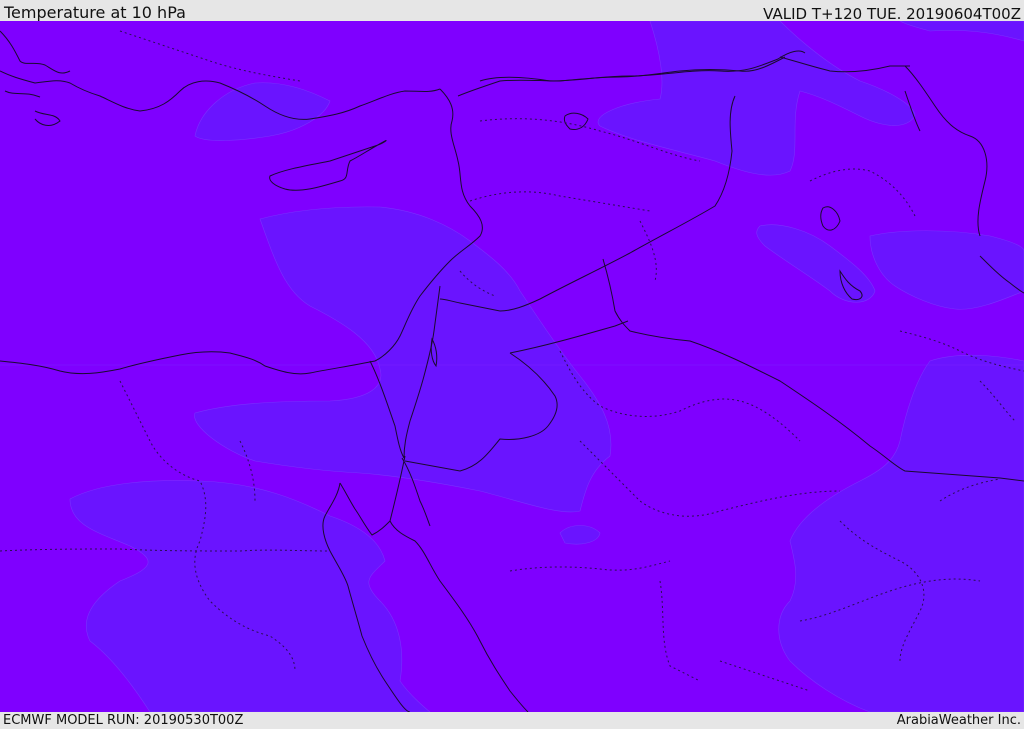 The width and height of the screenshot is (1024, 729). What do you see at coordinates (958, 720) in the screenshot?
I see `credit-label: ArabiaWeather Inc.` at bounding box center [958, 720].